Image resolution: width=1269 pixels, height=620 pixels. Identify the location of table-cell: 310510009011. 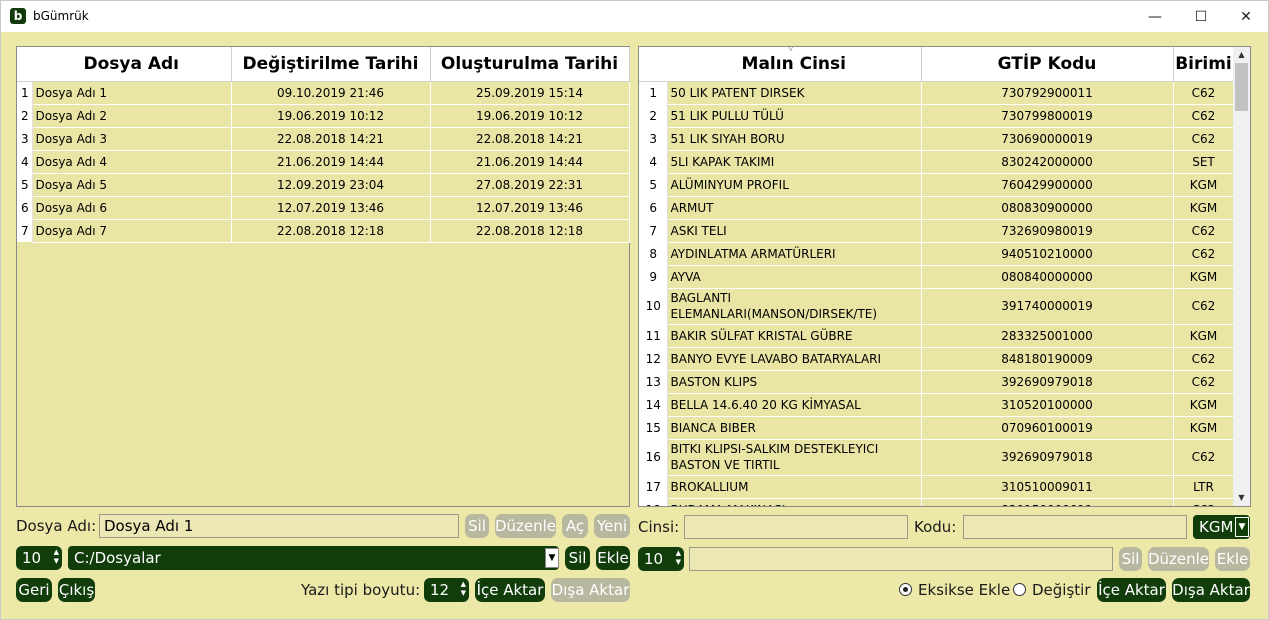
(1047, 487).